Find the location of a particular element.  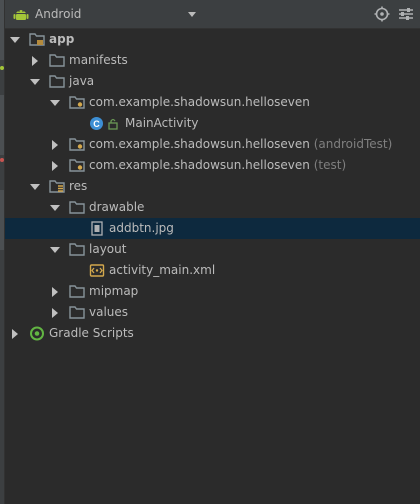

view-mode-dropdown: Android is located at coordinates (107, 14).